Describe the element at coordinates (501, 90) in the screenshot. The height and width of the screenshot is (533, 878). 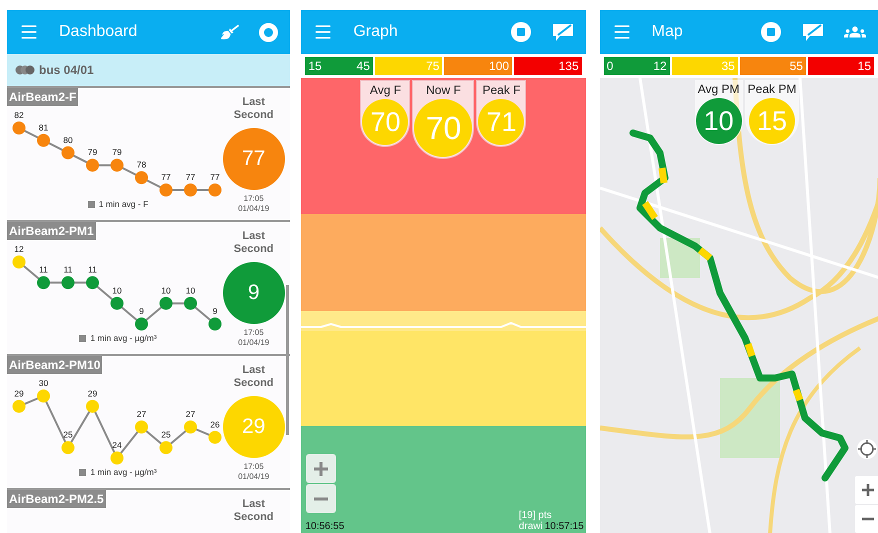
I see `badge-label: Peak F` at that location.